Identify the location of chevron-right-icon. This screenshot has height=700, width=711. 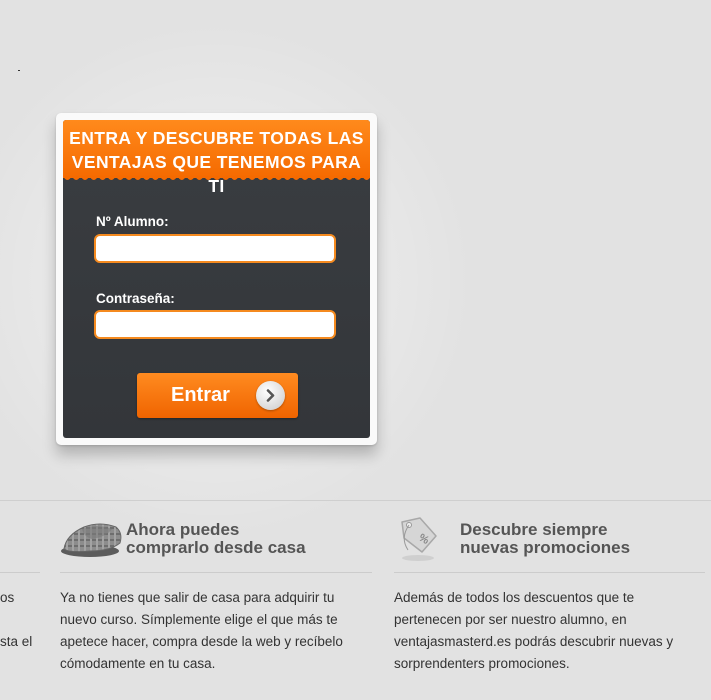
(270, 395).